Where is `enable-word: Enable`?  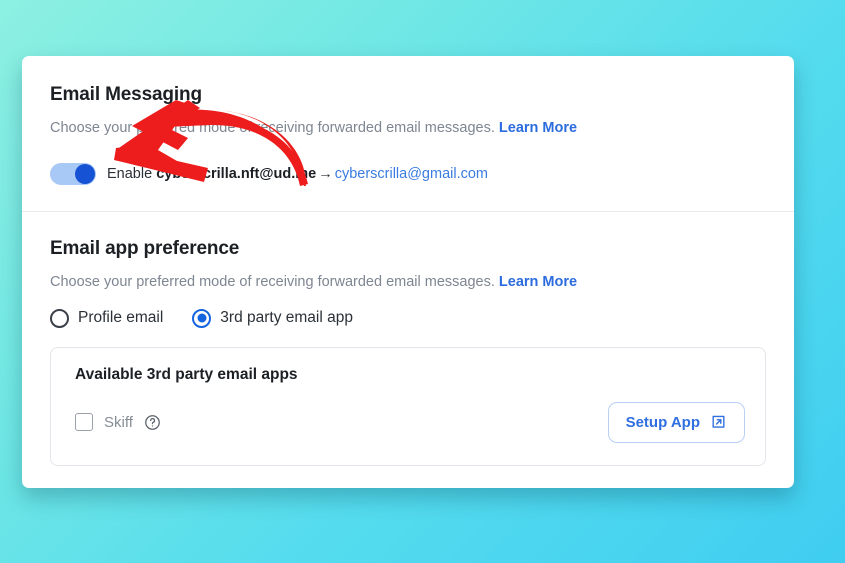
enable-word: Enable is located at coordinates (130, 173).